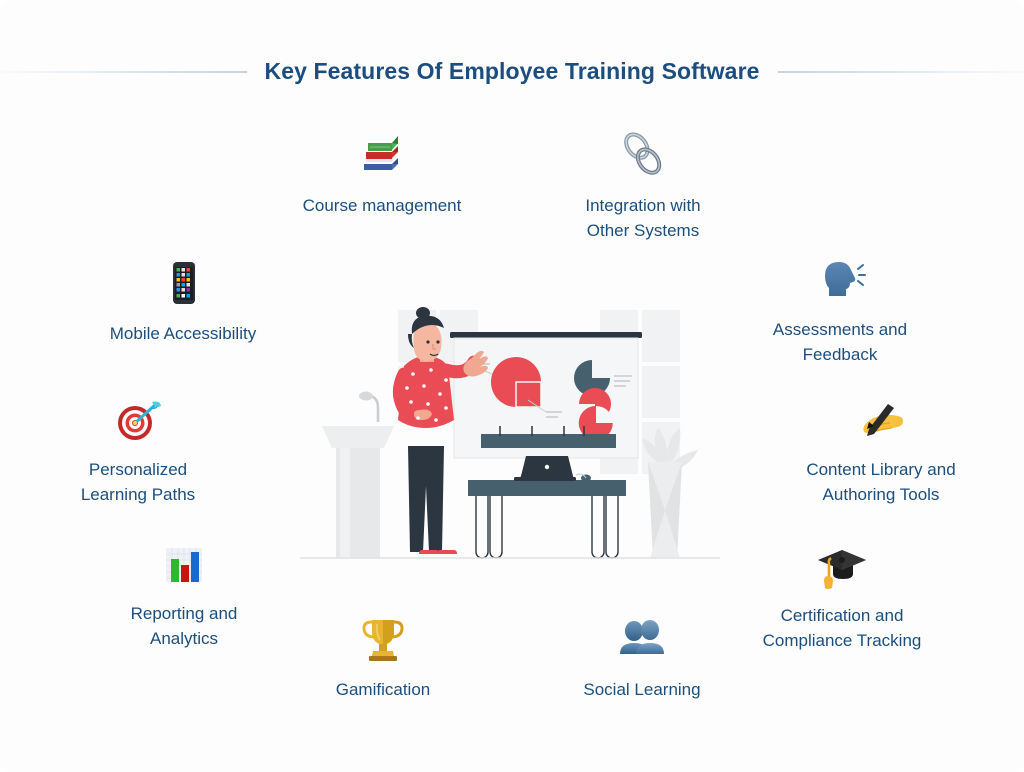 Image resolution: width=1024 pixels, height=772 pixels. I want to click on feature-label: Integration with Other Systems, so click(643, 218).